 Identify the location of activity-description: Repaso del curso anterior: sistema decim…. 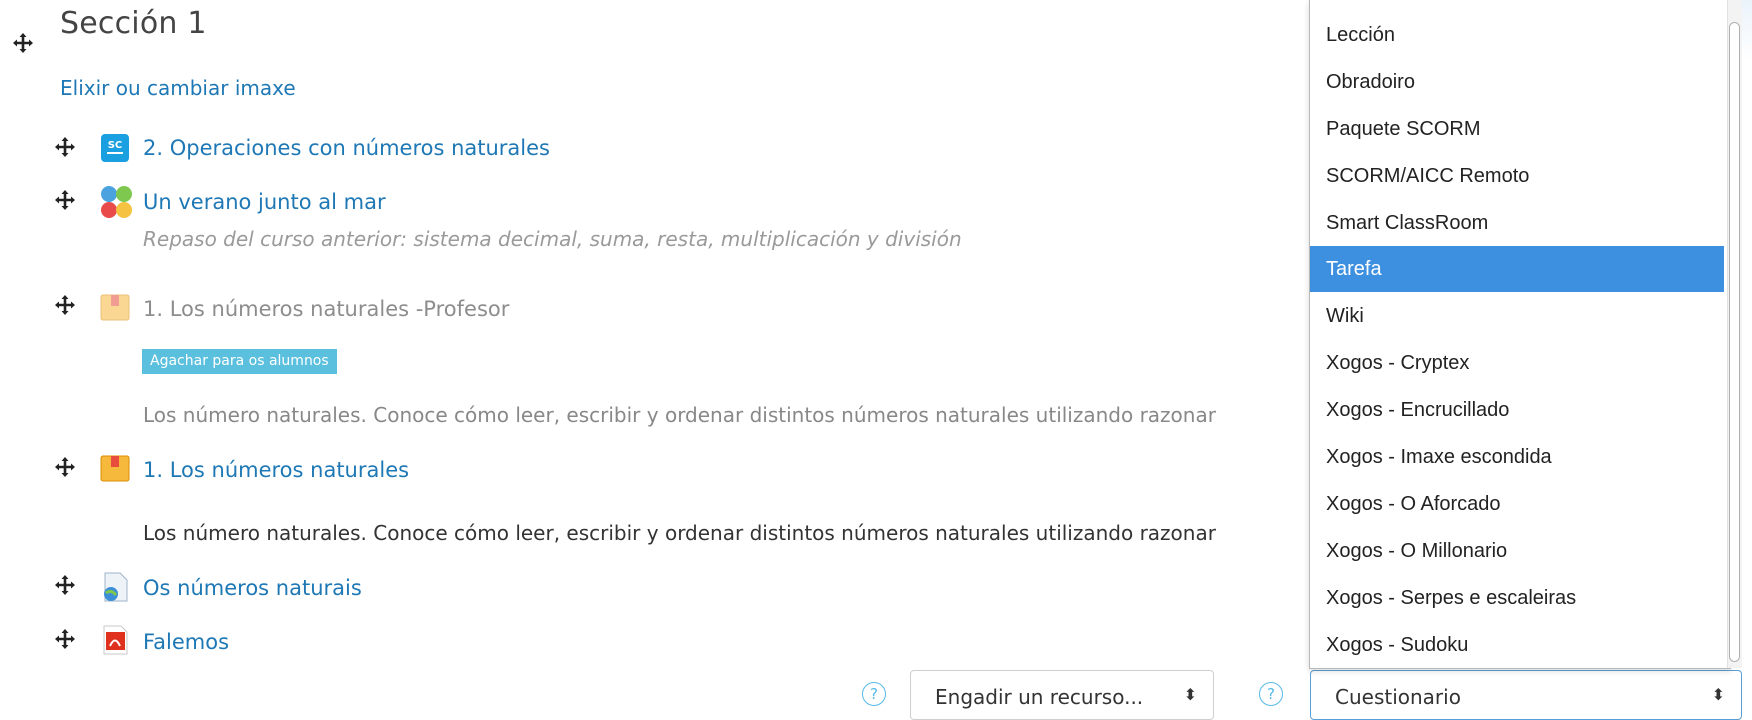
(552, 239).